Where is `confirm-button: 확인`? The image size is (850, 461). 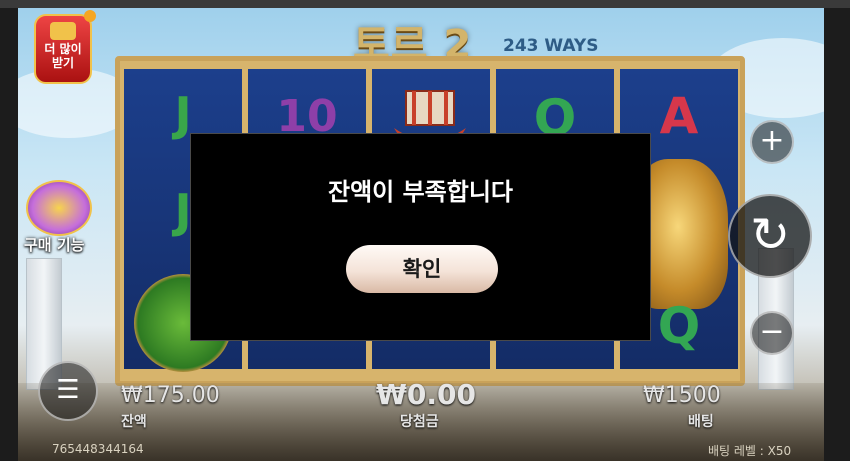
confirm-button: 확인 is located at coordinates (422, 269).